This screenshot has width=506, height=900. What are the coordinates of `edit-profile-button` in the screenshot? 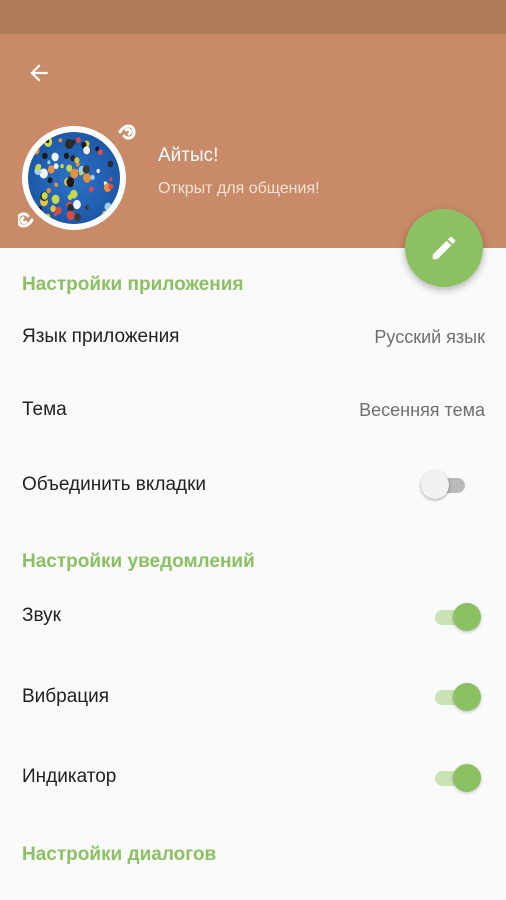 It's located at (444, 248).